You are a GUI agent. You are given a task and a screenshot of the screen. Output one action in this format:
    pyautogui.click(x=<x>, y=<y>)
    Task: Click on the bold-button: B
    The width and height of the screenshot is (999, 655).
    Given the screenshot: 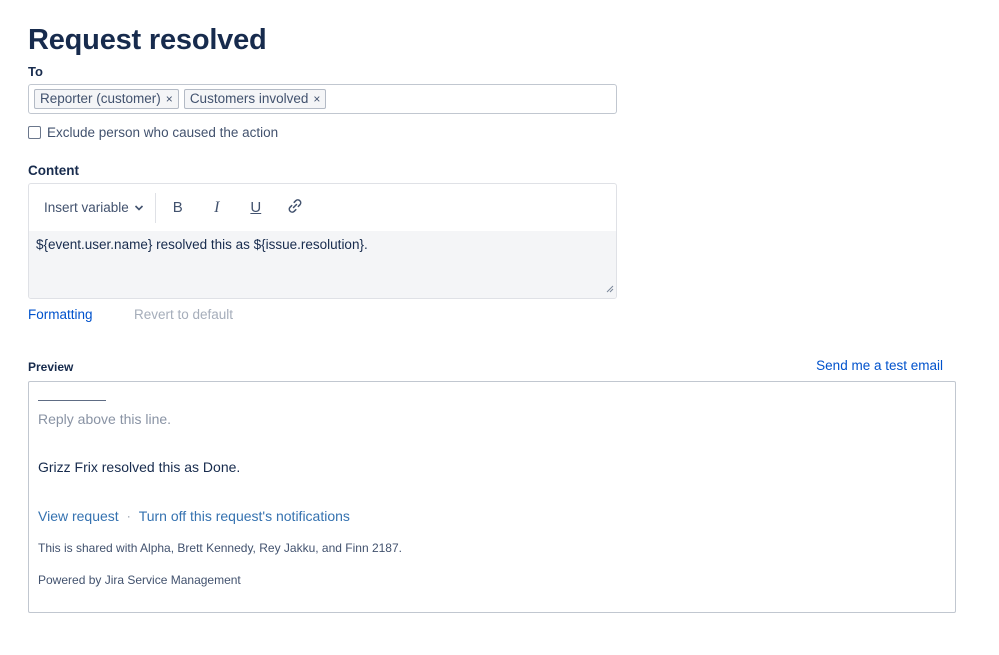 What is the action you would take?
    pyautogui.click(x=178, y=208)
    